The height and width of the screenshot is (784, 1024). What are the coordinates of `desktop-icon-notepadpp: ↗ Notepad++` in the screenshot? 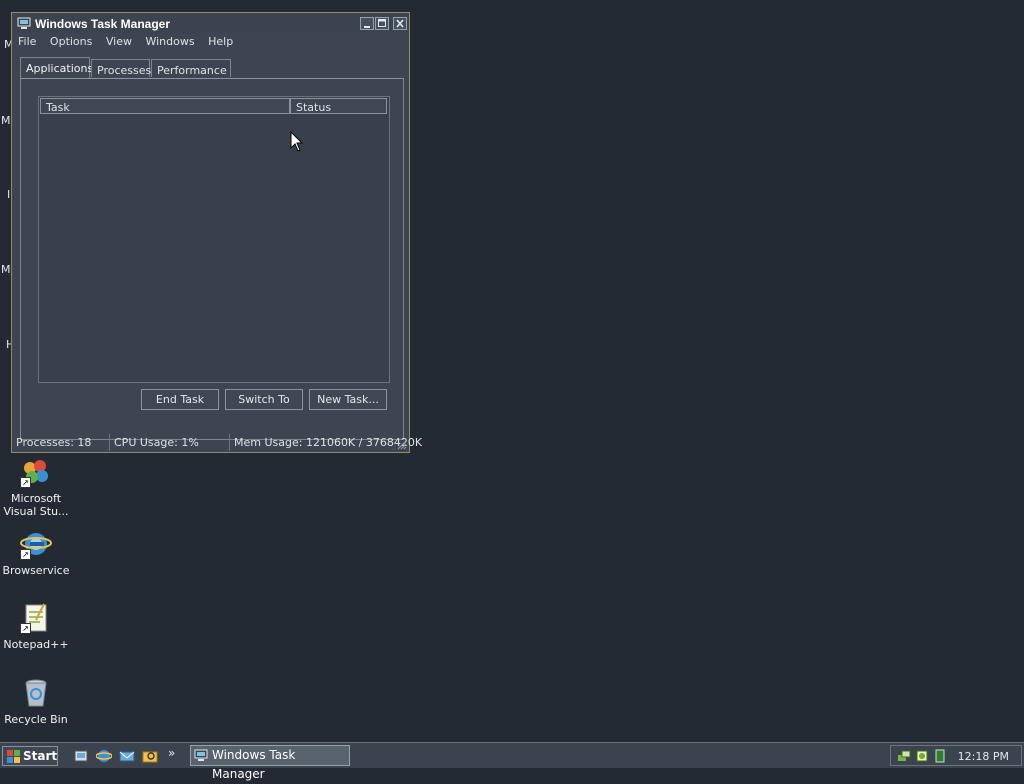 It's located at (36, 626).